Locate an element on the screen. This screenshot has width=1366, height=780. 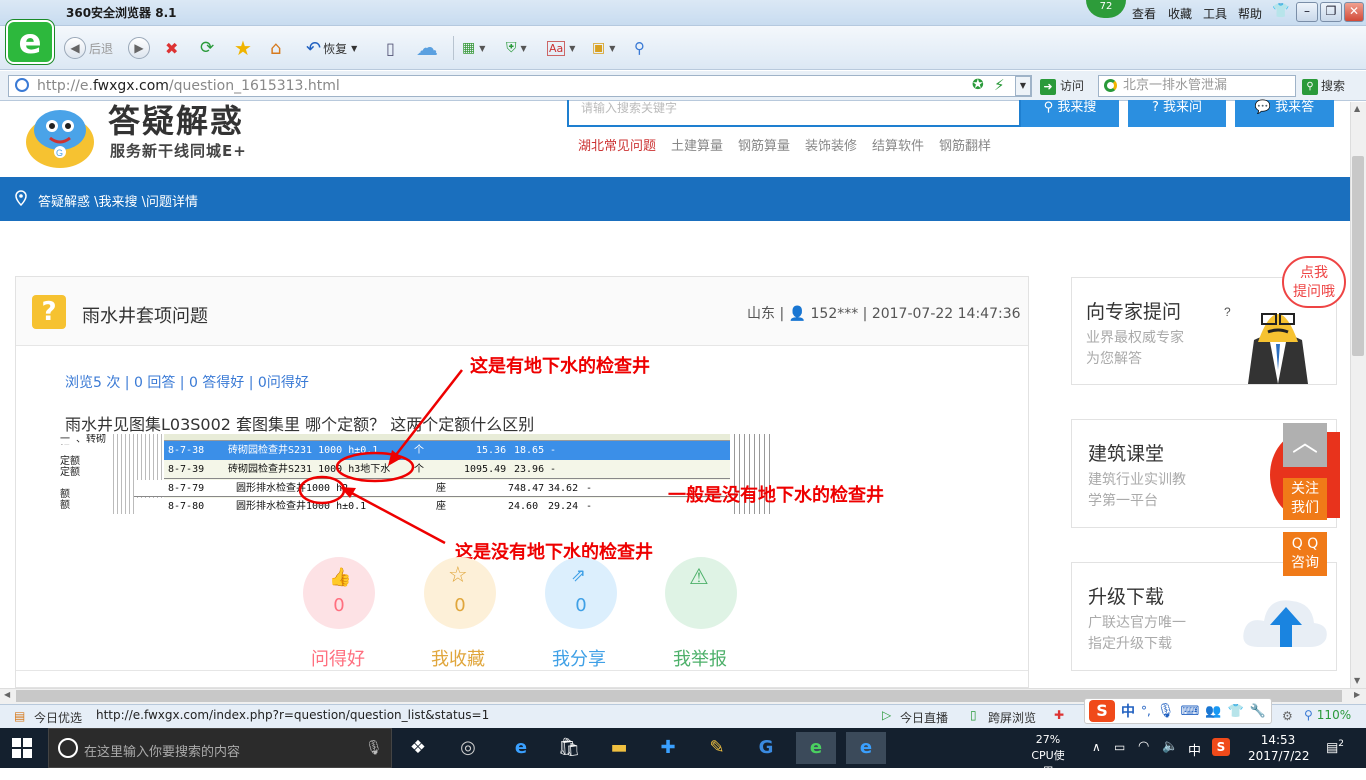
ime-toolbar: S 中 °, 🎙 ⌨ 👥 👕 🔧 is located at coordinates (1178, 711).